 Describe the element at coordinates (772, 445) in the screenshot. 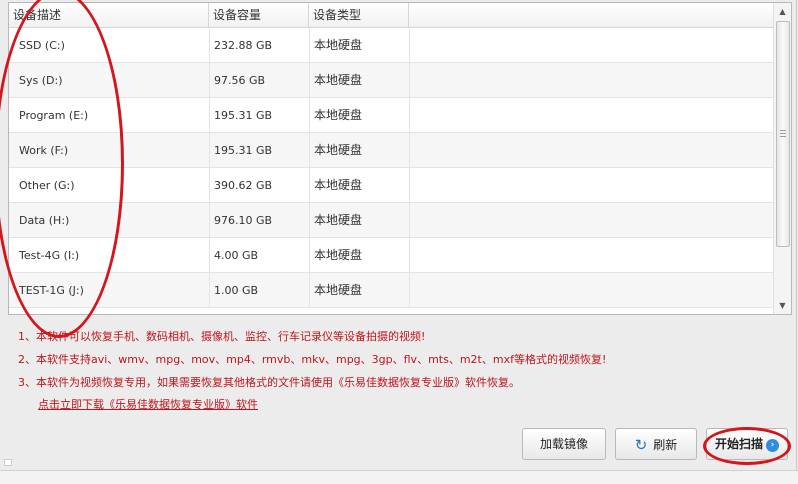

I see `arrow-right-circle-icon: ›` at that location.